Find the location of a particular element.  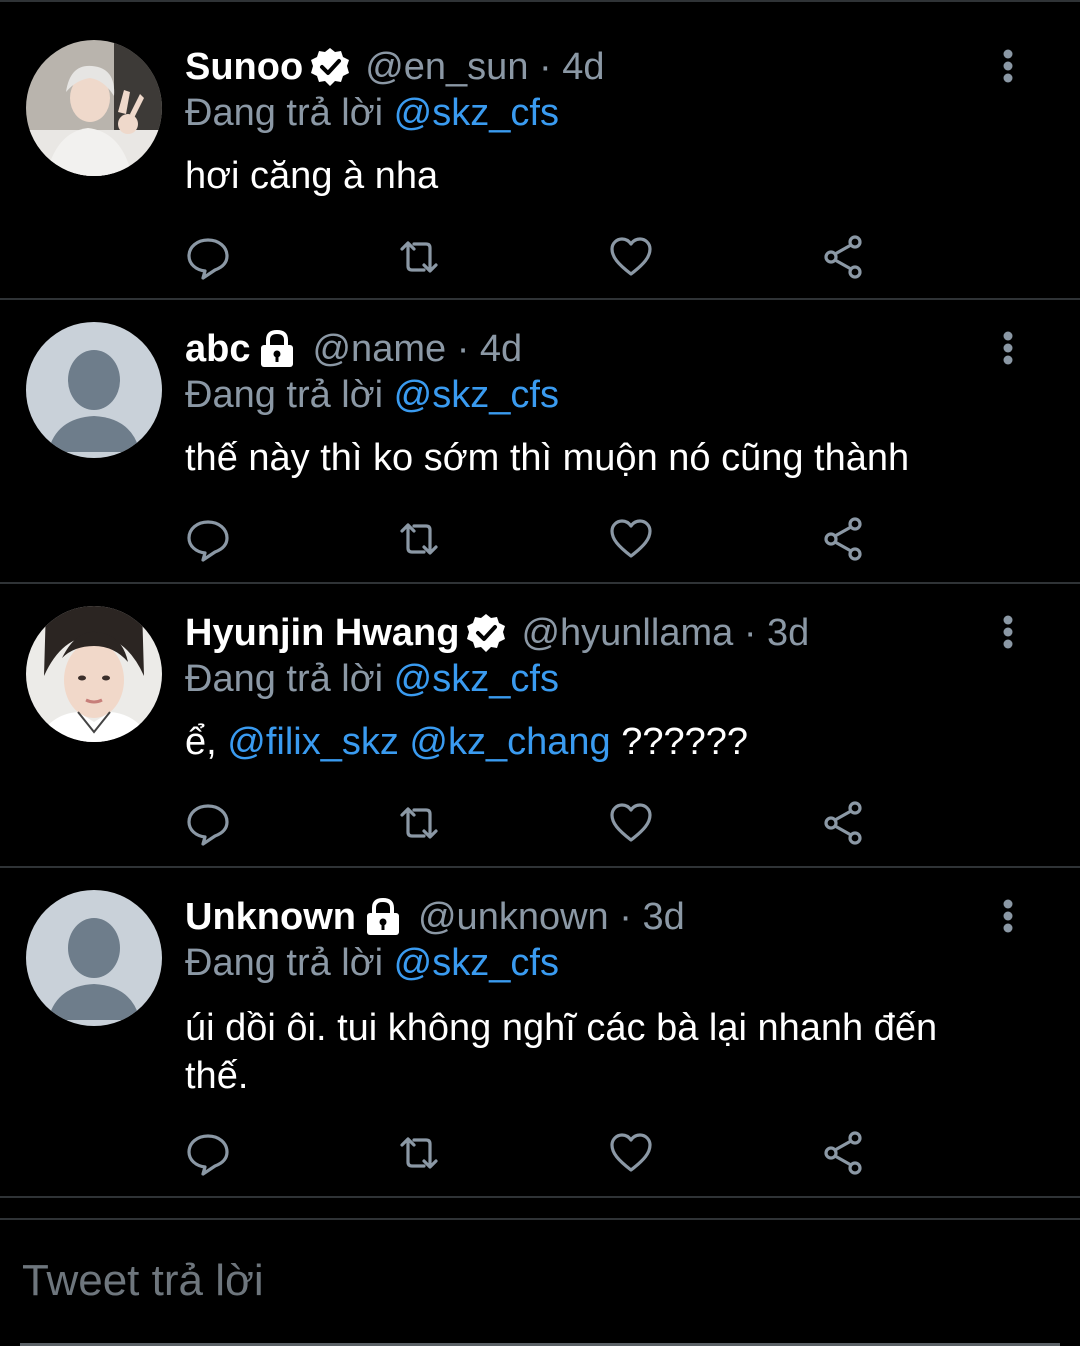

mention-link: @filix_skz is located at coordinates (313, 742).